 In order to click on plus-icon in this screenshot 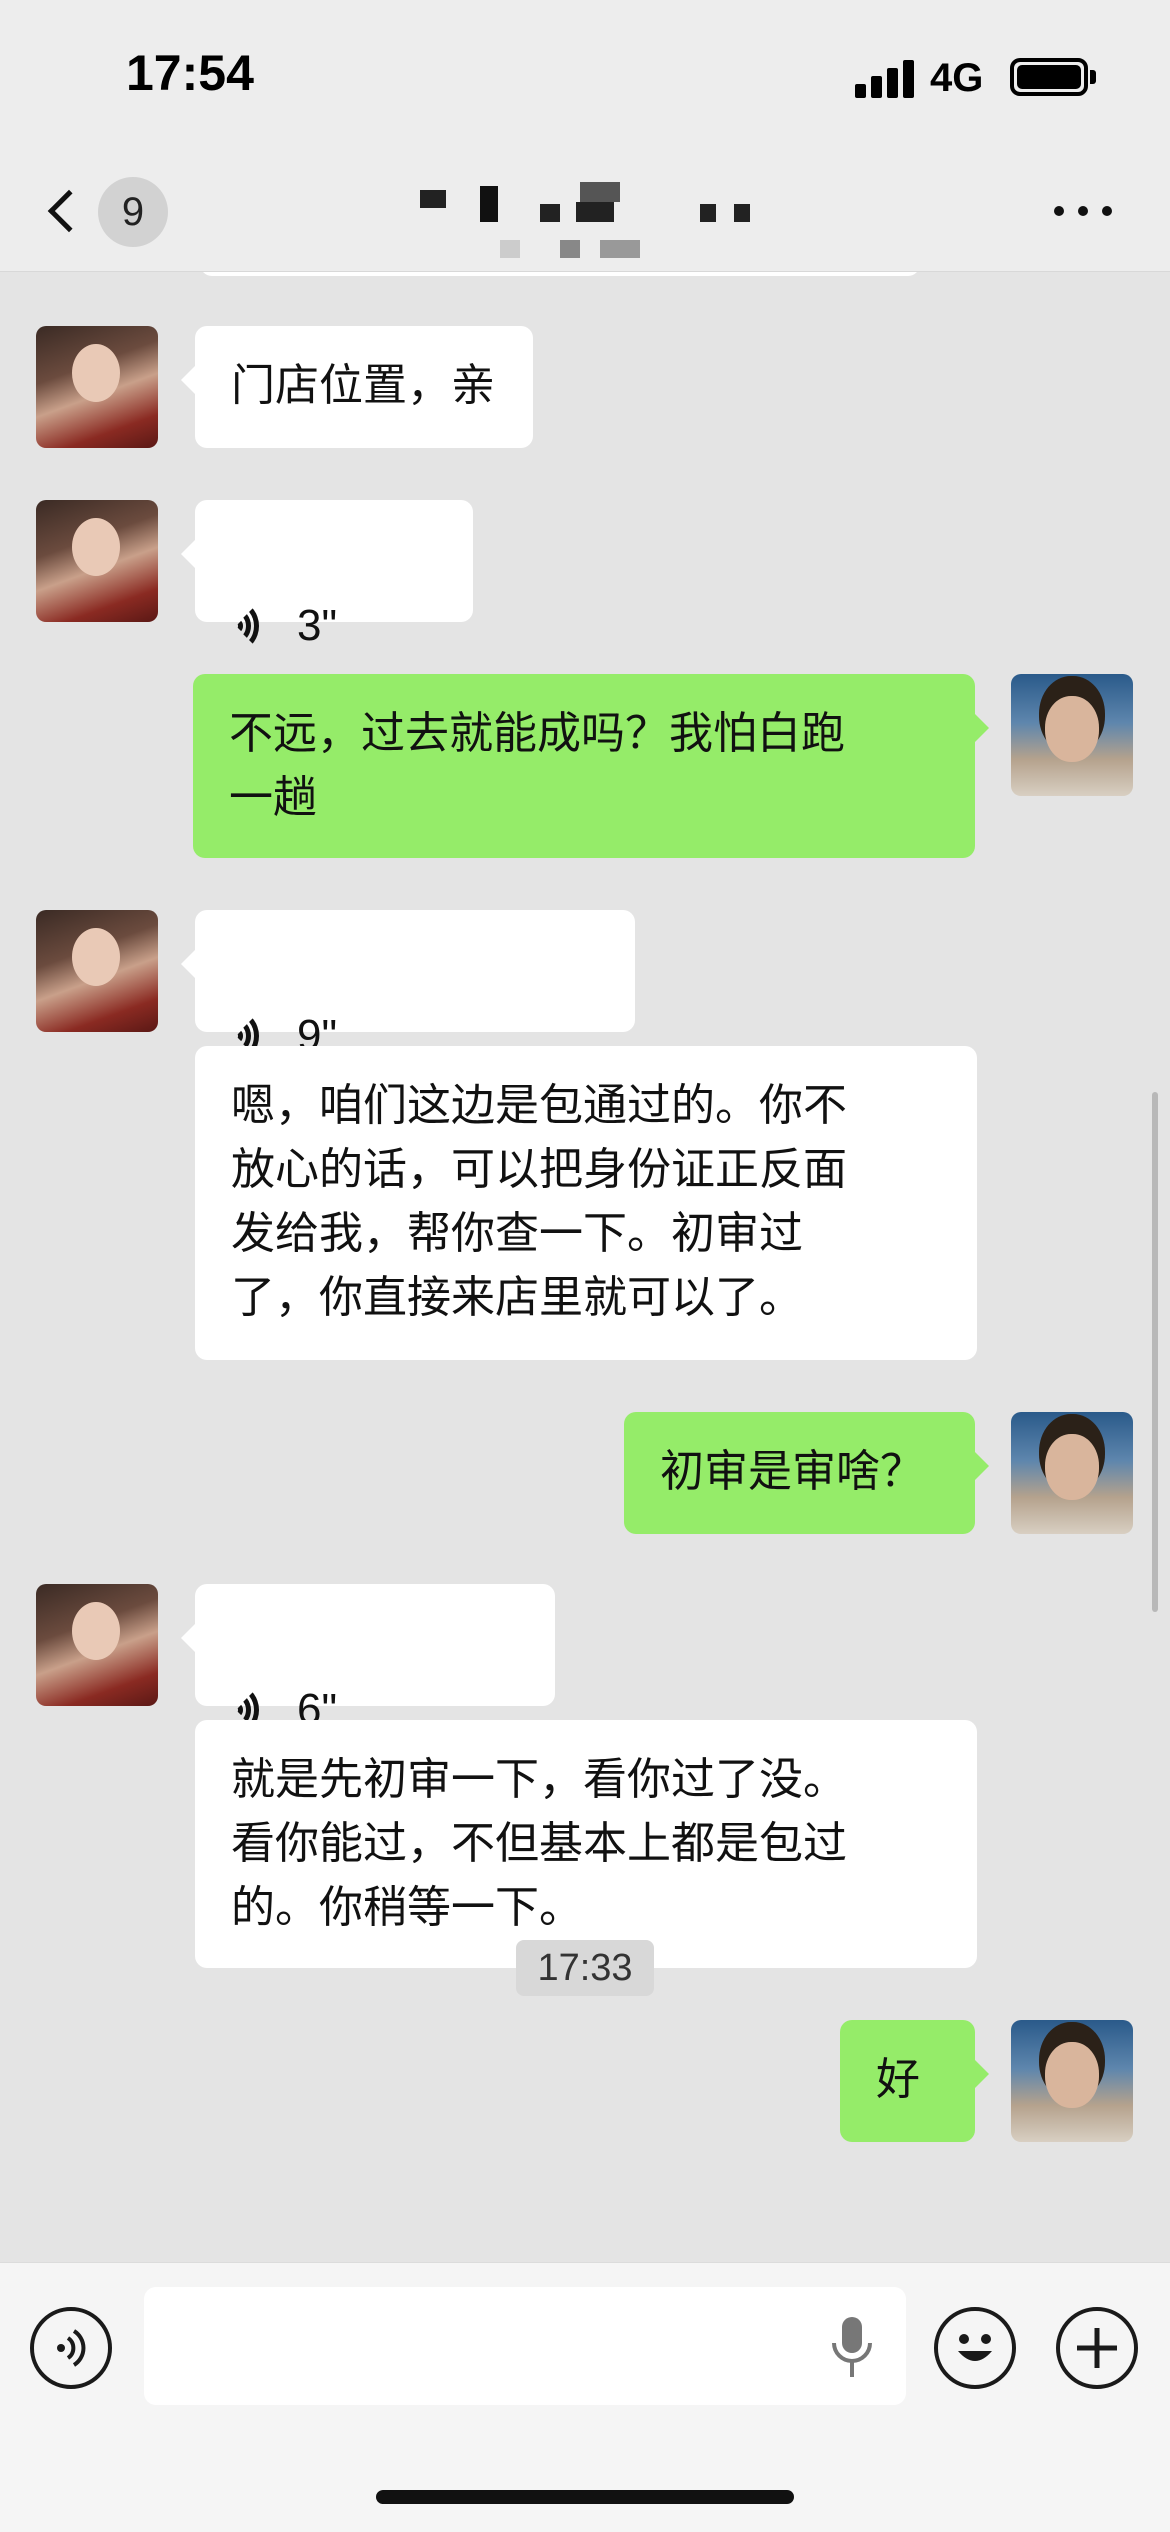, I will do `click(1097, 2348)`.